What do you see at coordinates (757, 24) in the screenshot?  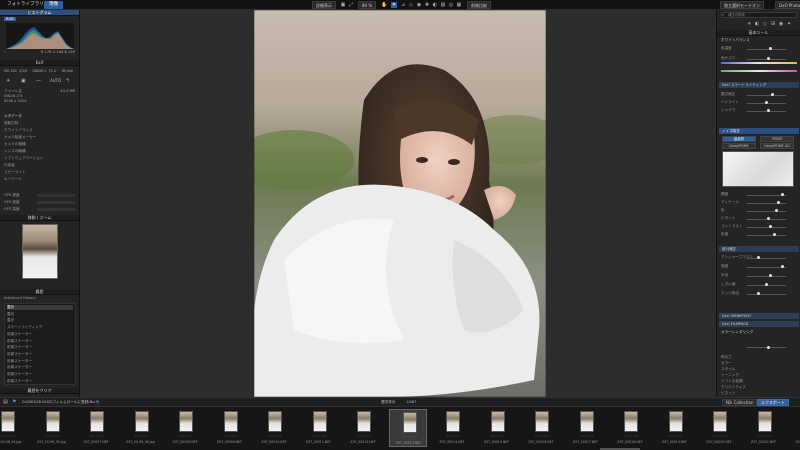 I see `color-icon: ◐` at bounding box center [757, 24].